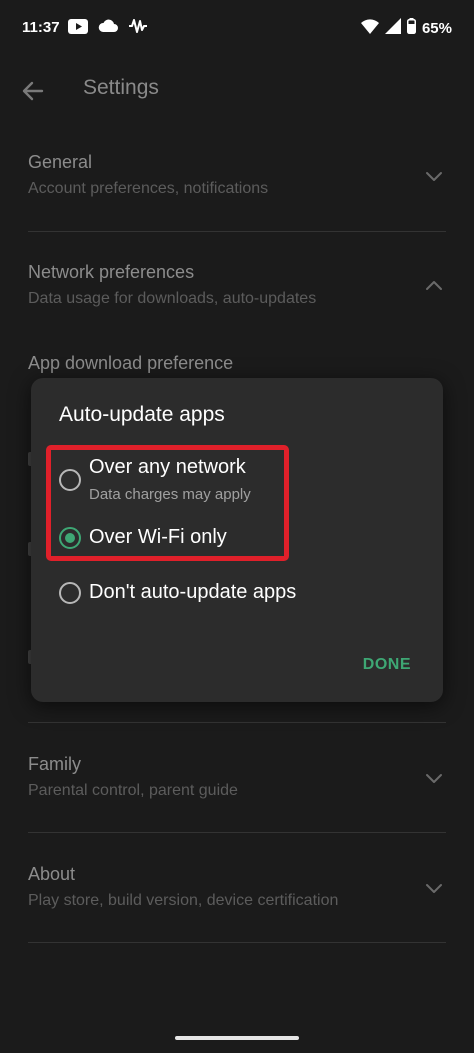 The width and height of the screenshot is (474, 1053). Describe the element at coordinates (434, 285) in the screenshot. I see `chevron-up-icon` at that location.